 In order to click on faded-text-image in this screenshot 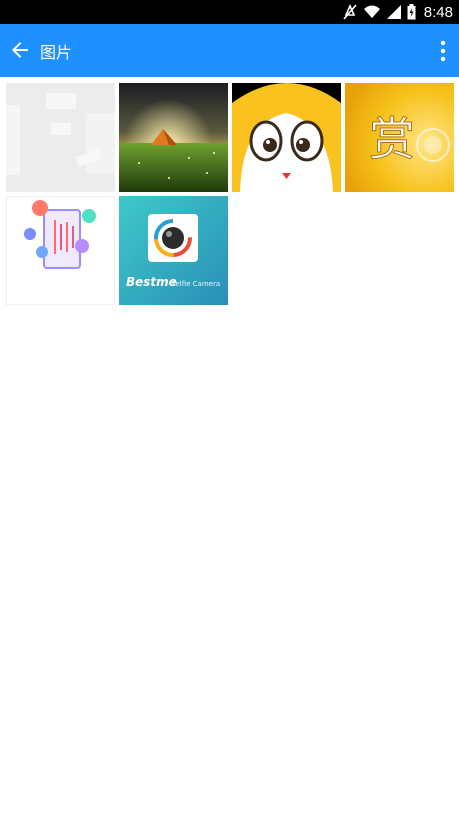, I will do `click(60, 137)`.